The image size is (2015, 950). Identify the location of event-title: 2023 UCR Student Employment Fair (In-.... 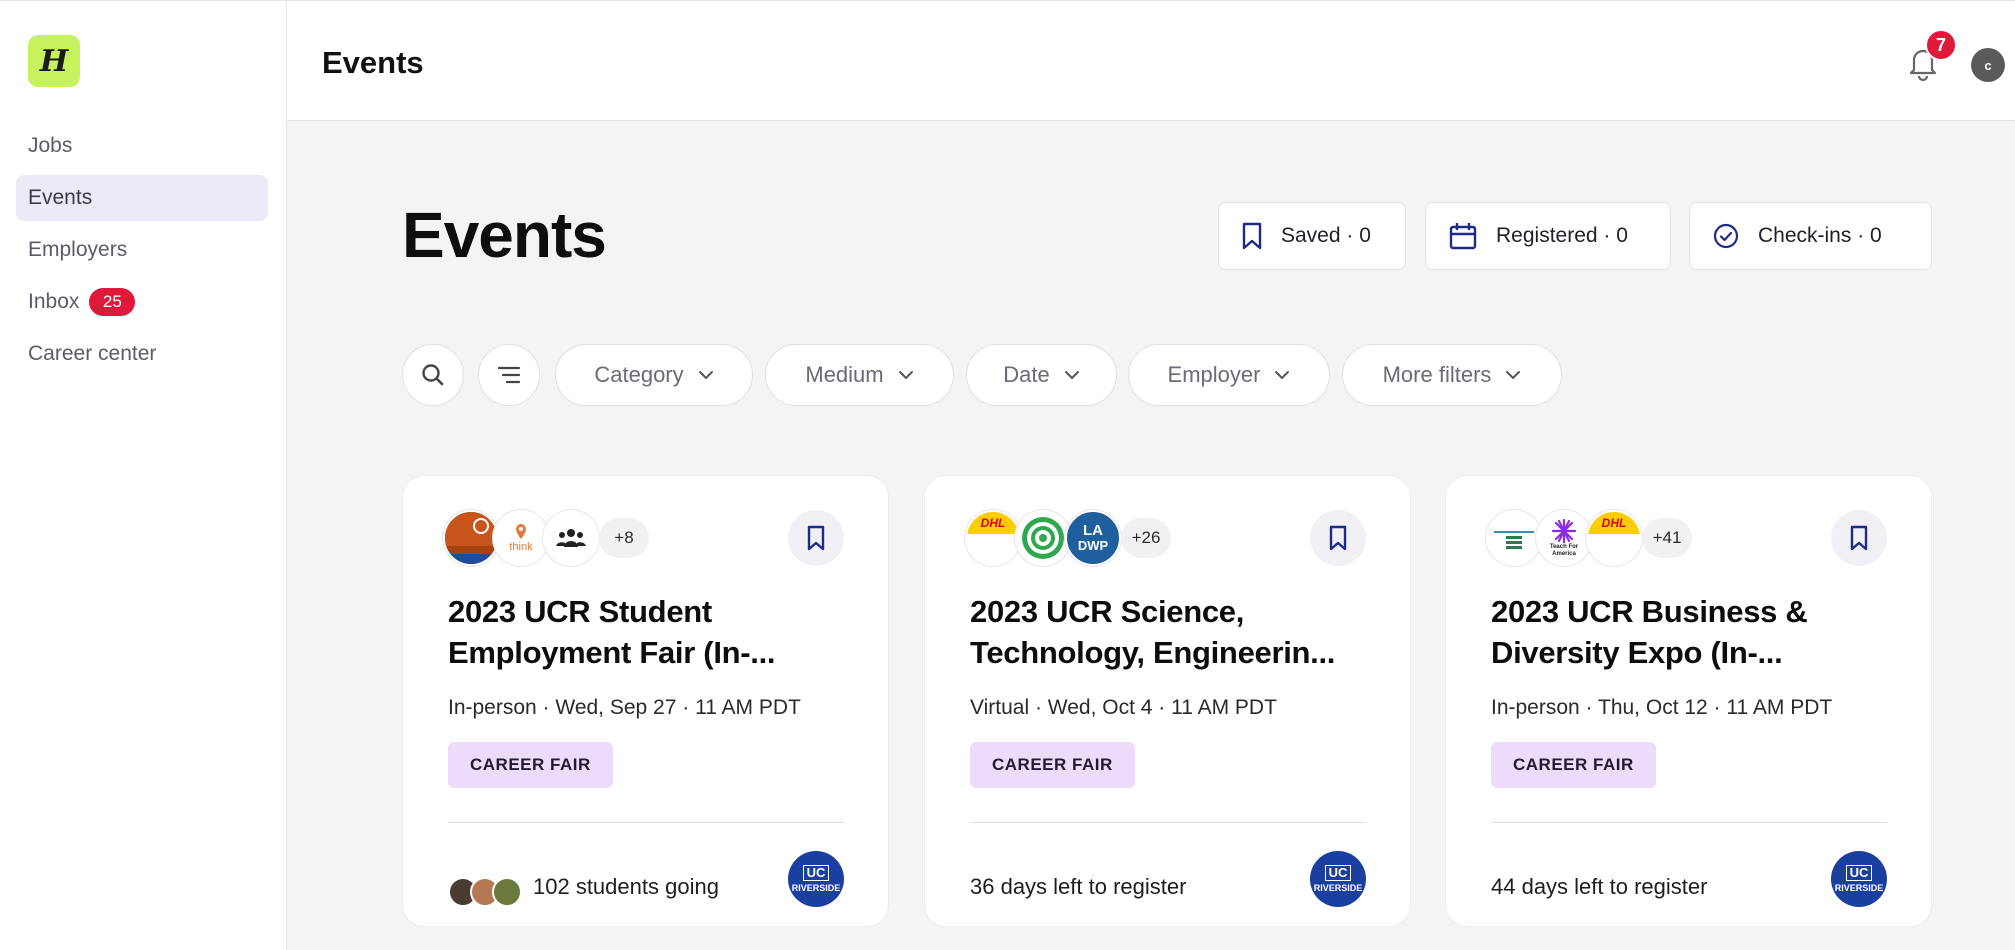
(648, 632).